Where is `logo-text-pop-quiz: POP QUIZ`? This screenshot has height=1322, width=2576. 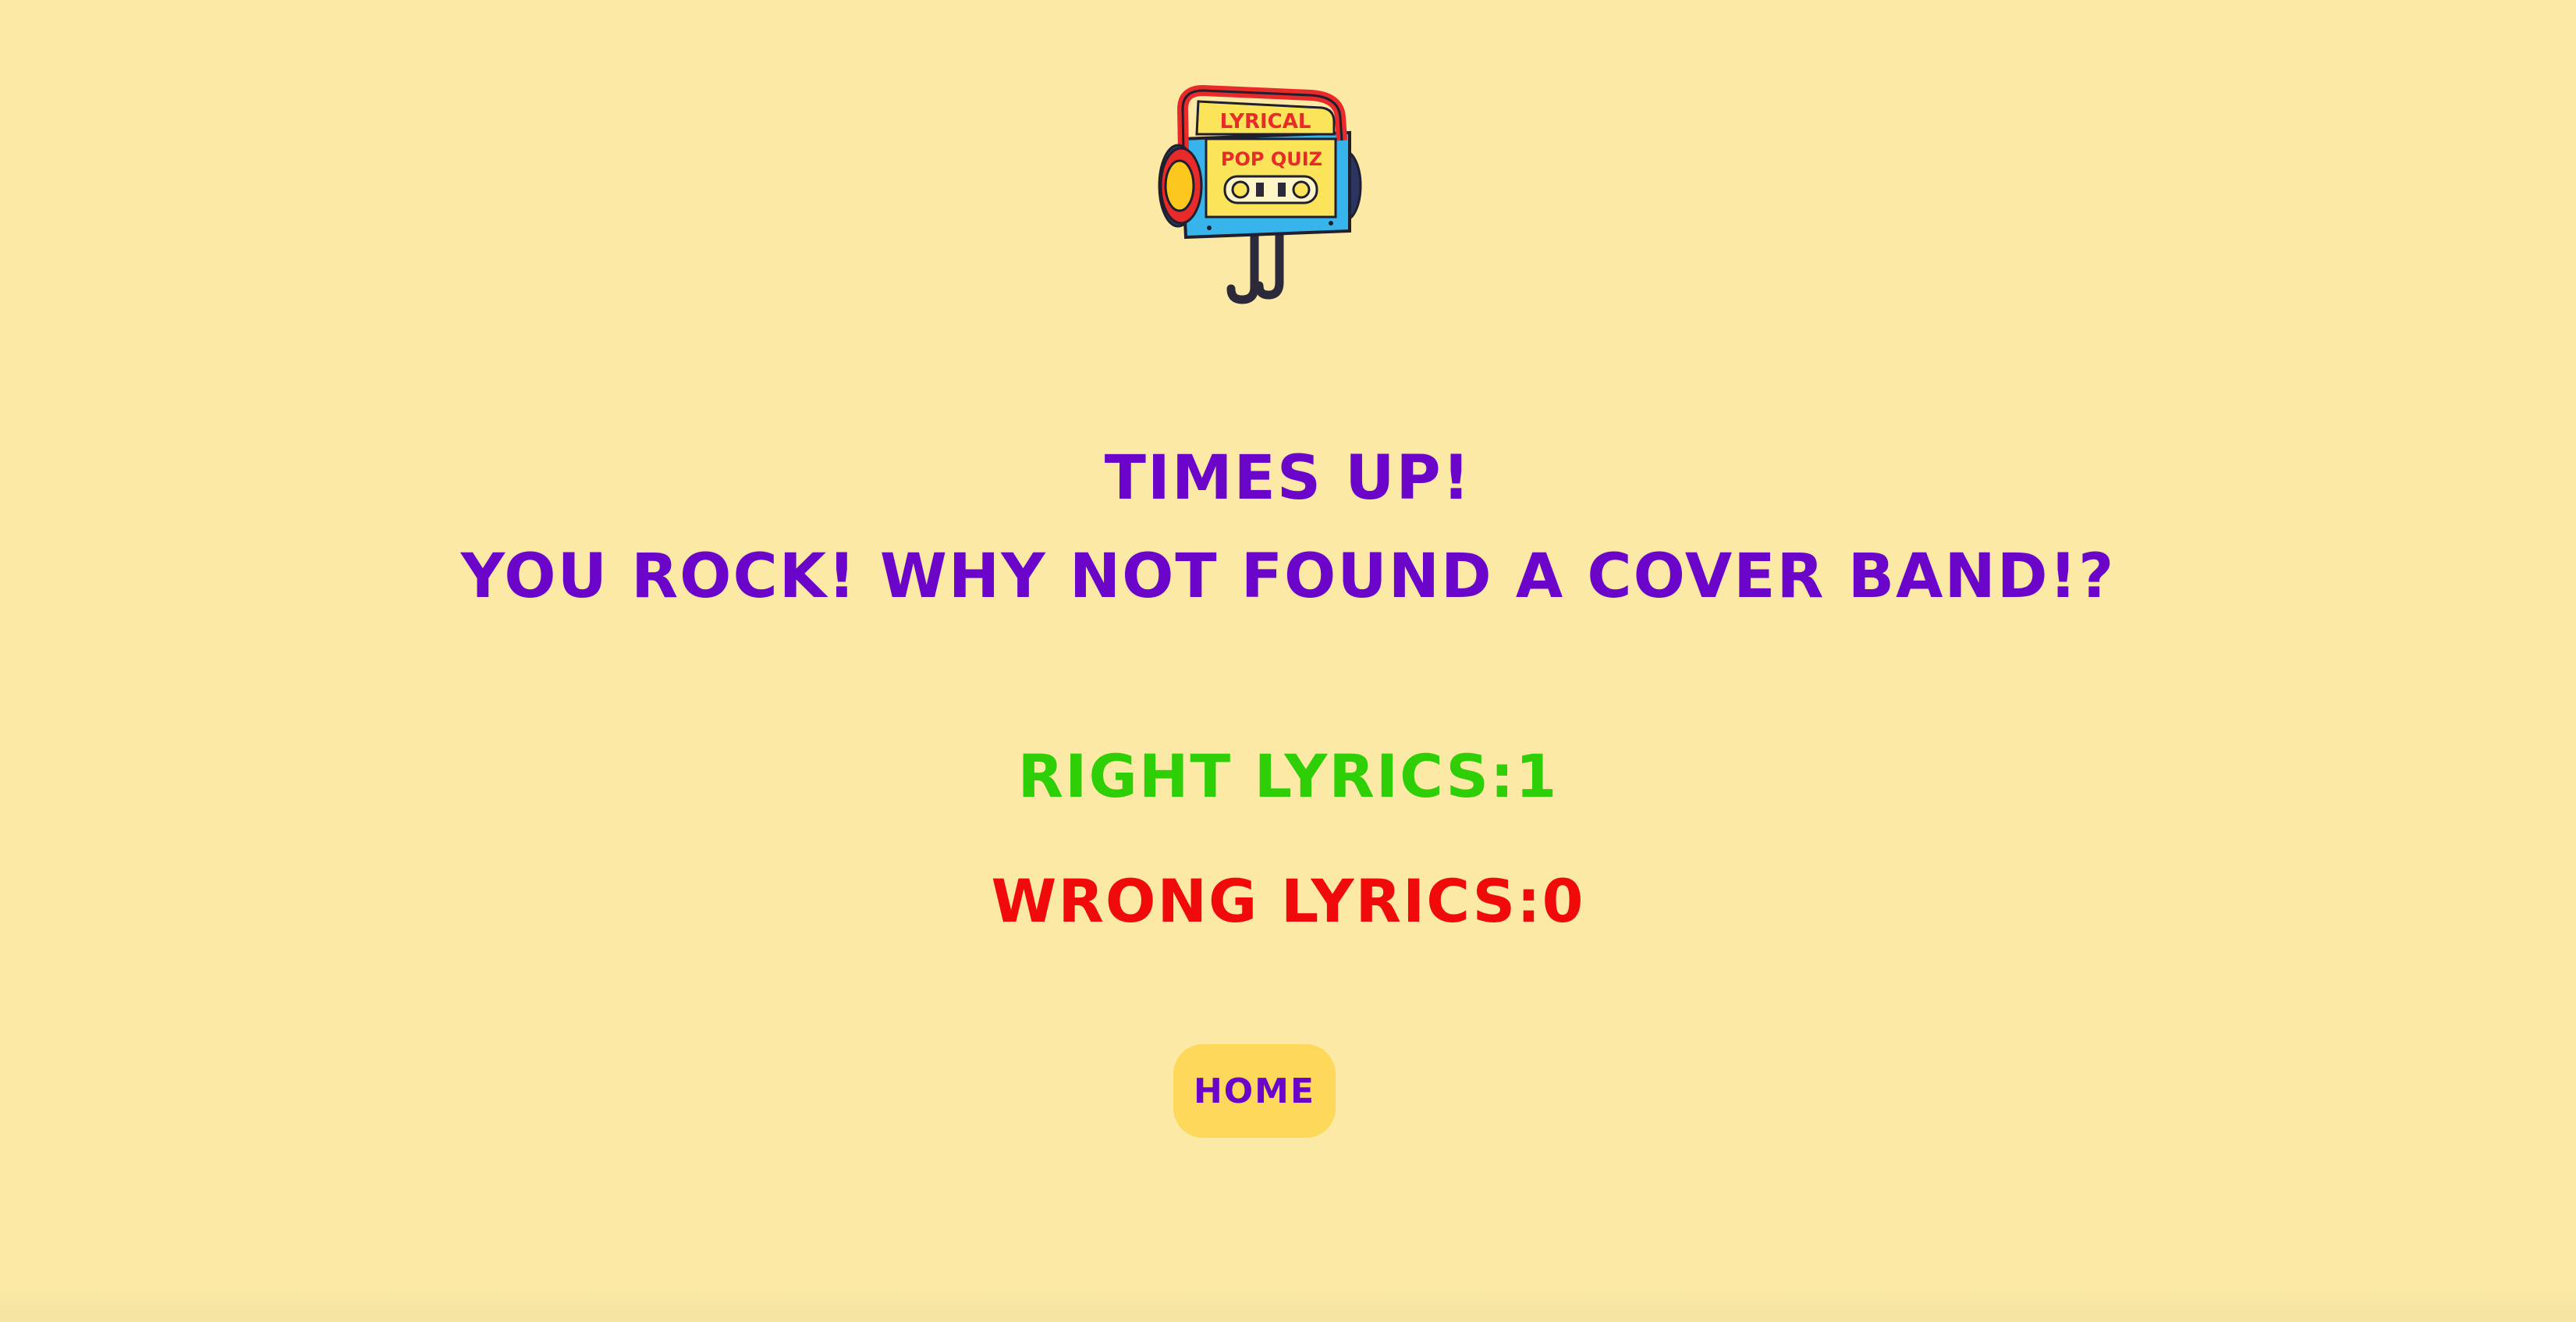
logo-text-pop-quiz: POP QUIZ is located at coordinates (1271, 159).